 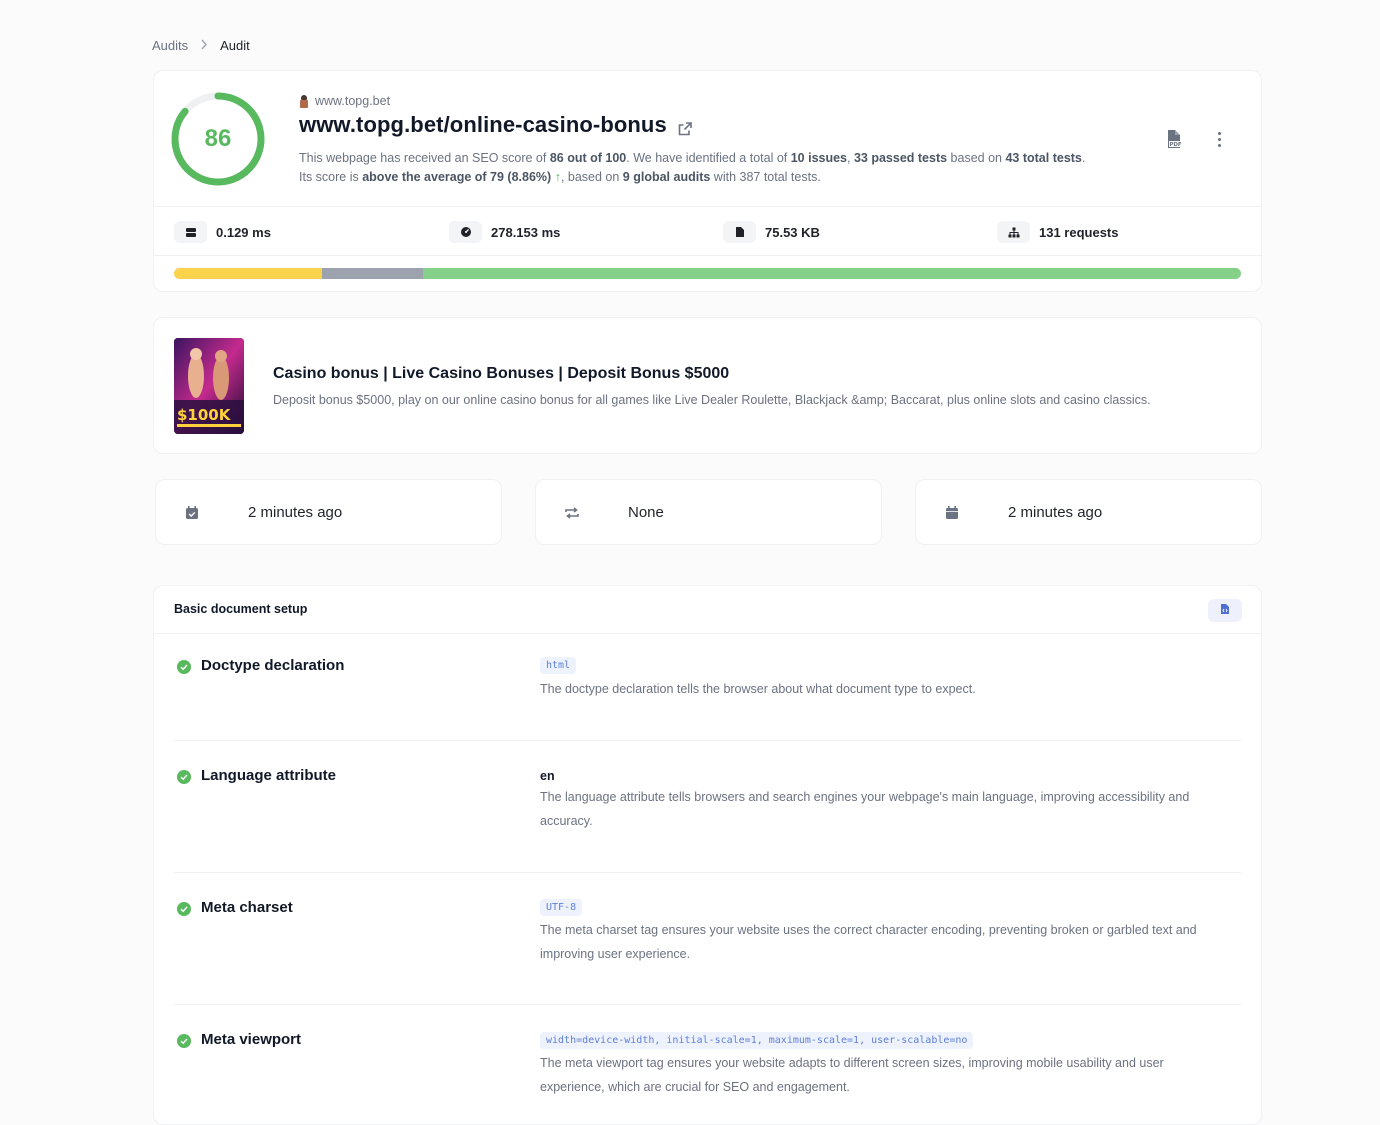 I want to click on external-link-icon, so click(x=685, y=126).